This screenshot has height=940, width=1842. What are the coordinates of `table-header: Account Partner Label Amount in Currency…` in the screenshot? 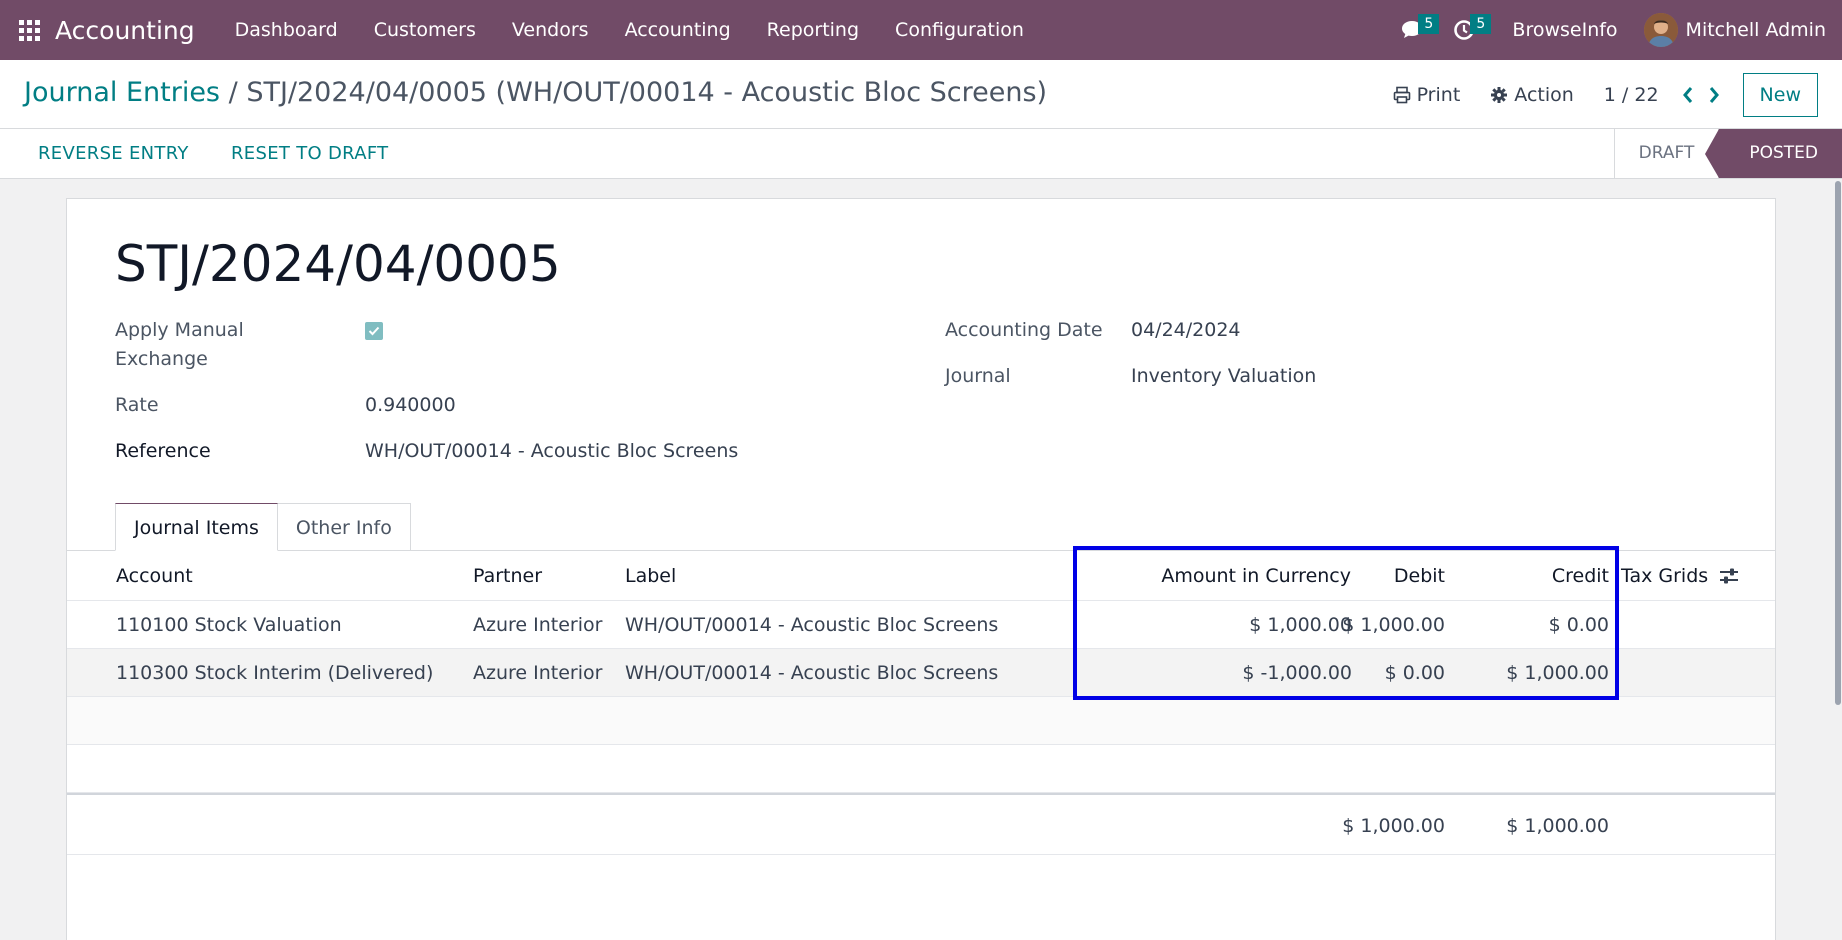 It's located at (921, 576).